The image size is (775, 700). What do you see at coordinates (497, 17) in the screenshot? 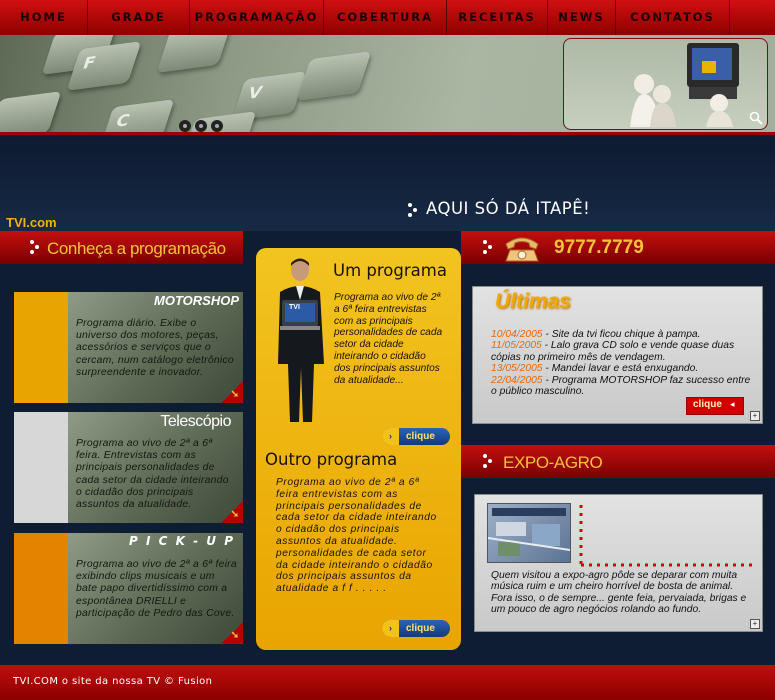
I see `nav-receitas: RECEITAS` at bounding box center [497, 17].